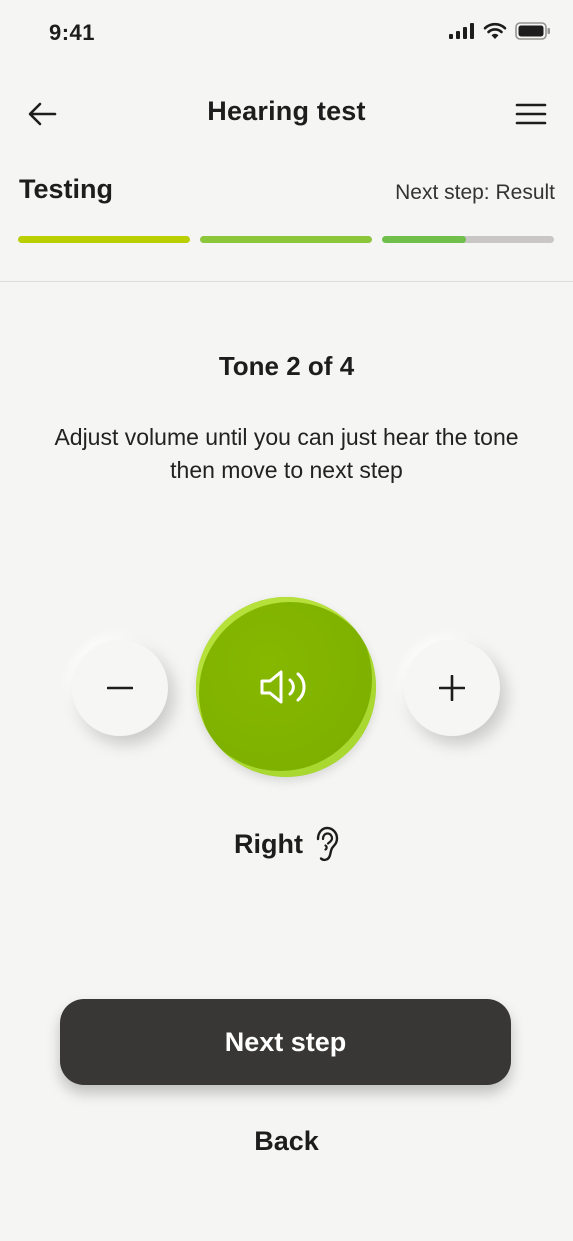 The width and height of the screenshot is (573, 1241). I want to click on hamburger-menu-icon, so click(531, 114).